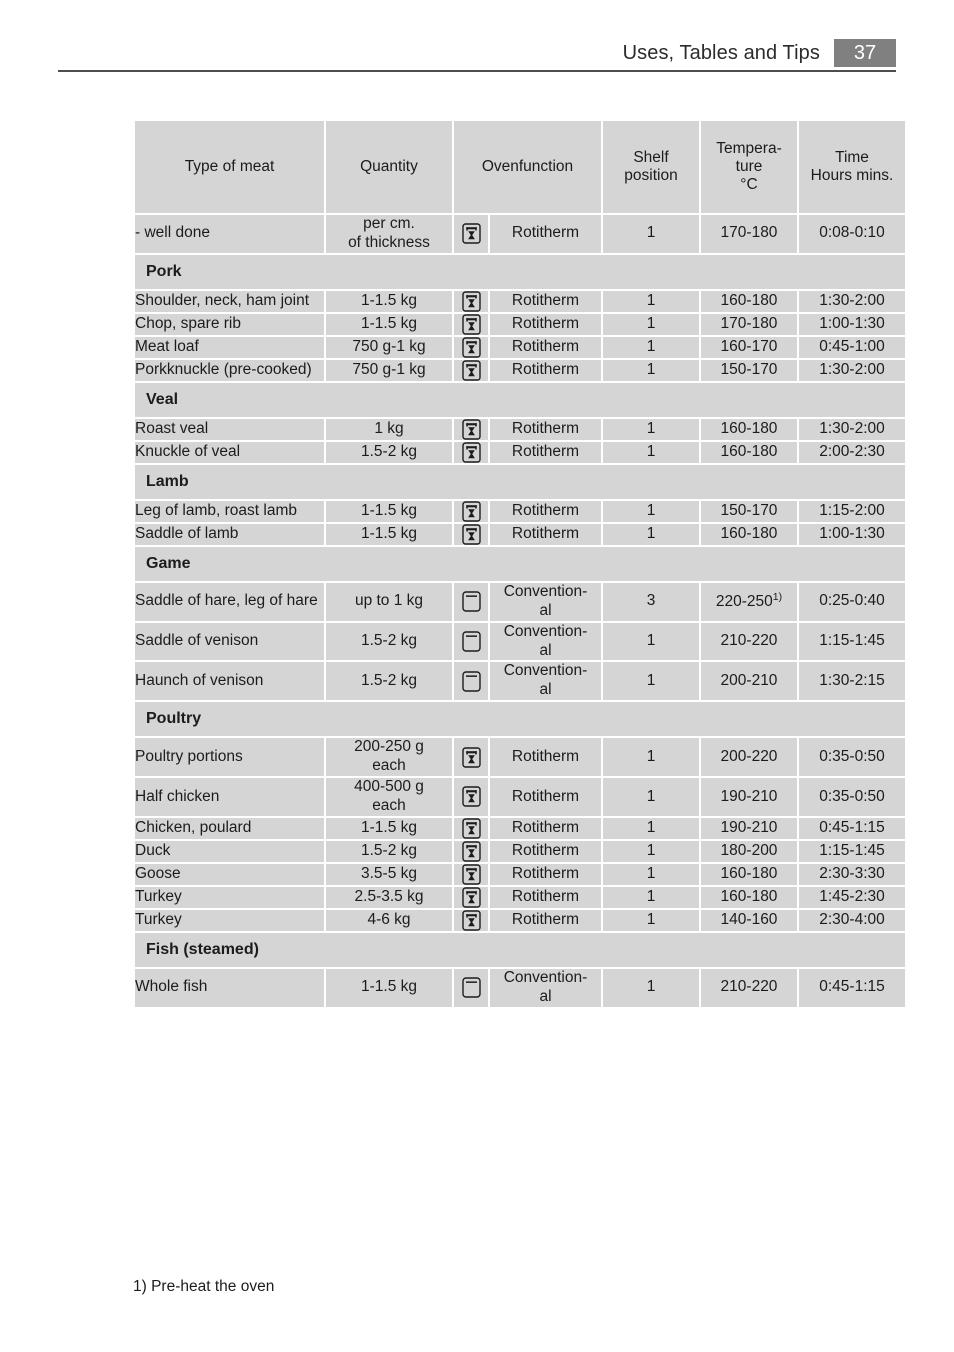  I want to click on column-header-shelf-line2: position, so click(651, 175).